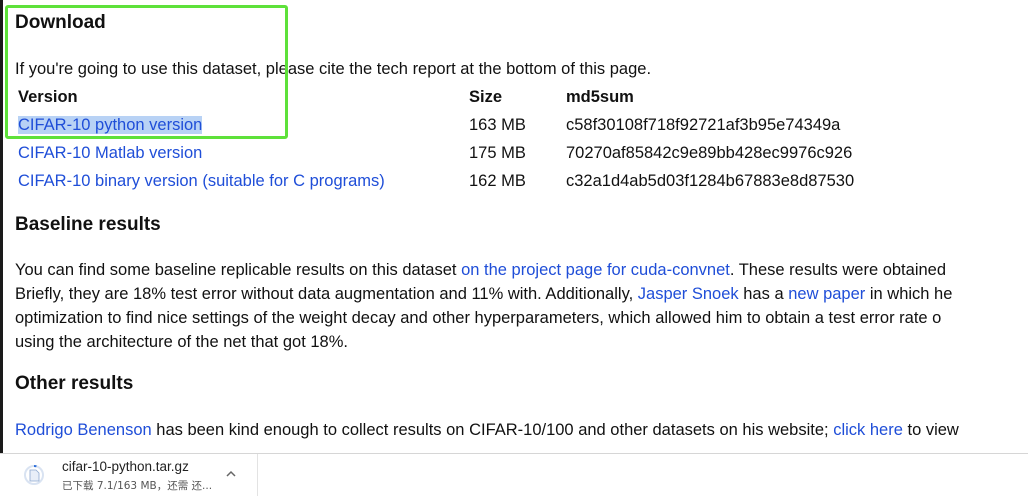 The height and width of the screenshot is (496, 1028). Describe the element at coordinates (486, 96) in the screenshot. I see `column-header-size: Size` at that location.